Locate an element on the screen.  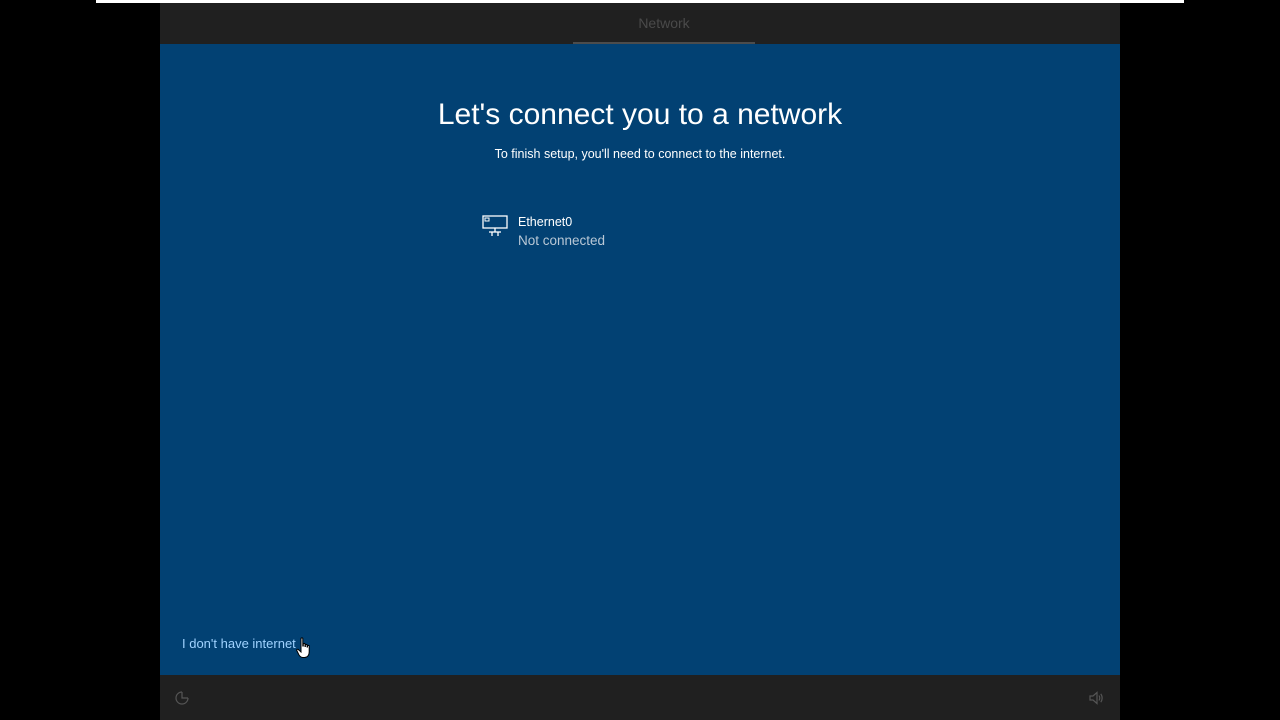
network-status: Not connected is located at coordinates (562, 240).